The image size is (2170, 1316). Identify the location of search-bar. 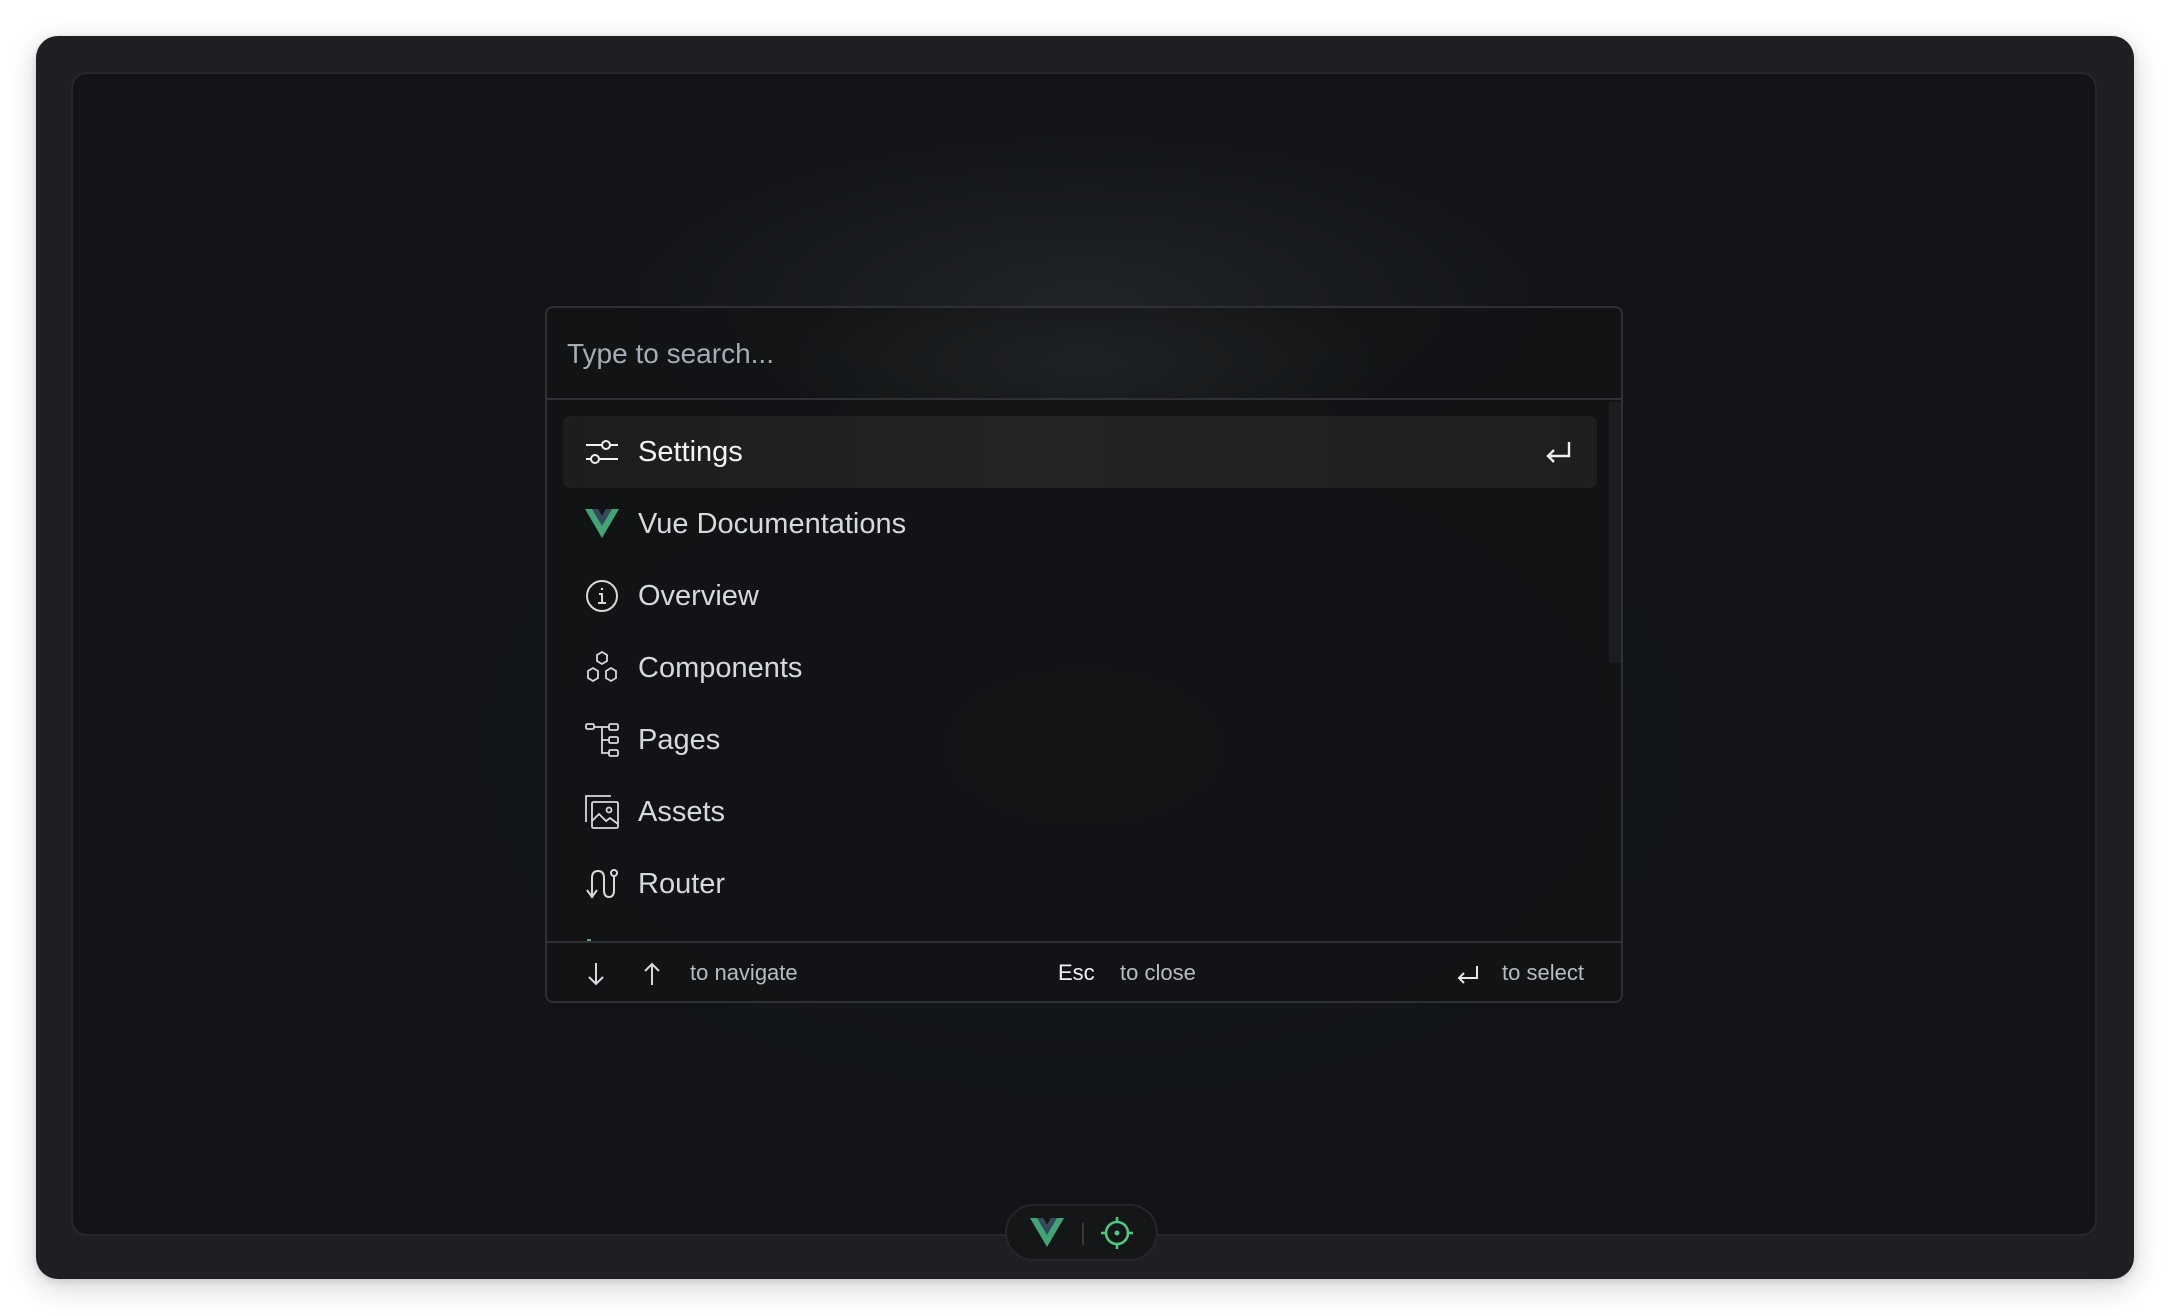
(1084, 354).